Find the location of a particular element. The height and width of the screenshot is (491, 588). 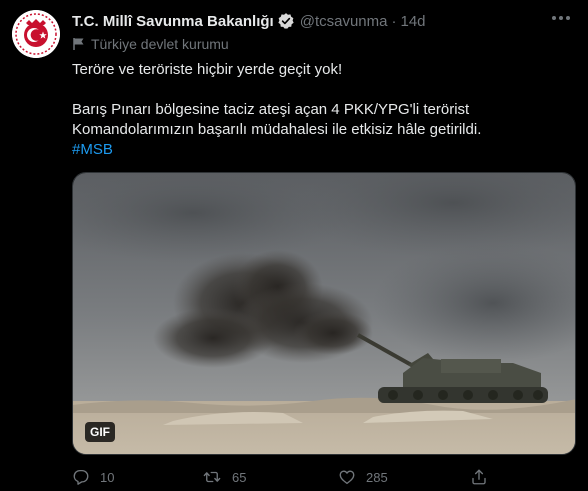

like-button: 285 is located at coordinates (363, 477).